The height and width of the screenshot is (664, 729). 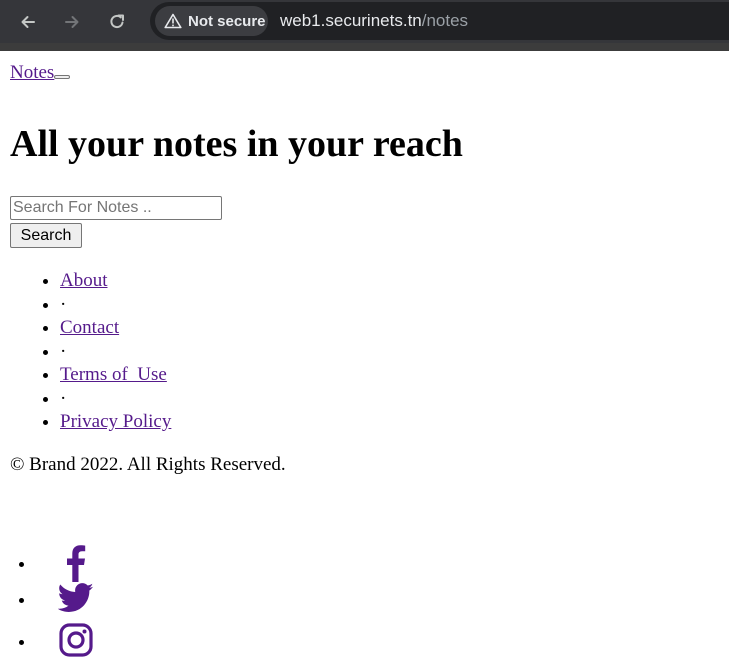 I want to click on search-button: Search, so click(x=46, y=235).